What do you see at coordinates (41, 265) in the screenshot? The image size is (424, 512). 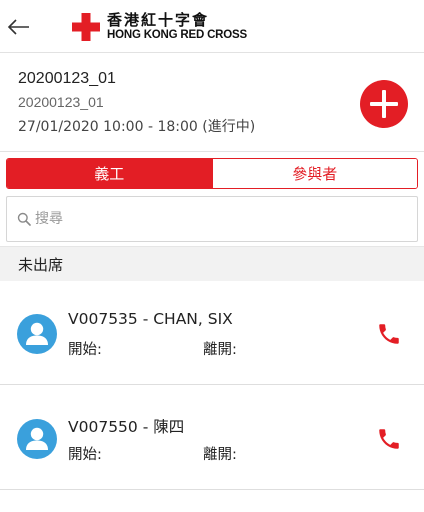 I see `section-title: 未出席` at bounding box center [41, 265].